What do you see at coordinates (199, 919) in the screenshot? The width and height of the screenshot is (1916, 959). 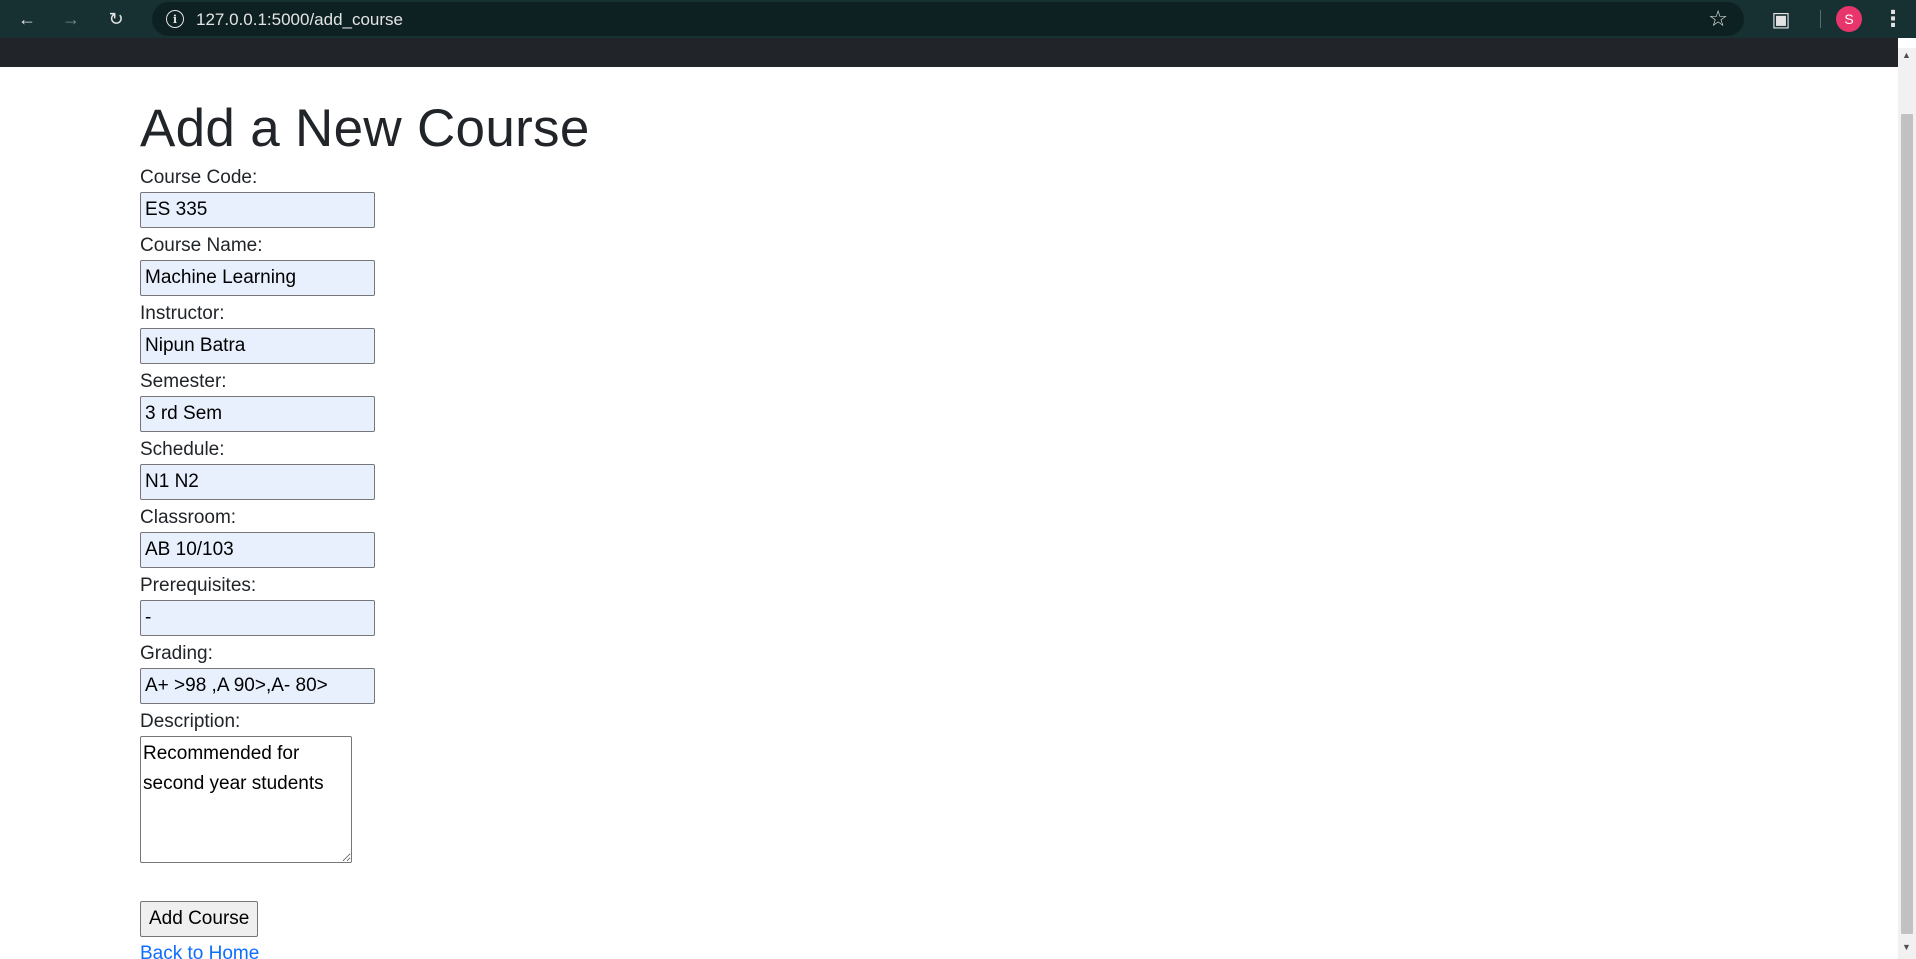 I see `add-course-button: Add Course` at bounding box center [199, 919].